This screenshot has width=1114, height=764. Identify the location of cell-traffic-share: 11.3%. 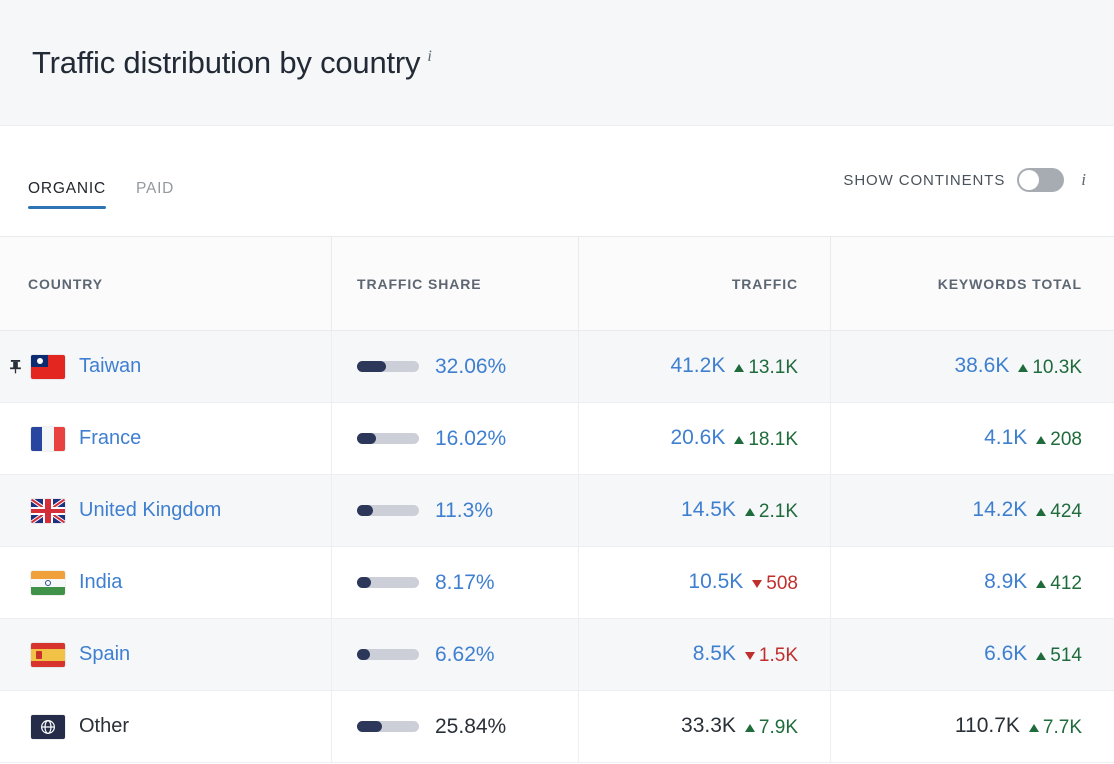
(454, 510).